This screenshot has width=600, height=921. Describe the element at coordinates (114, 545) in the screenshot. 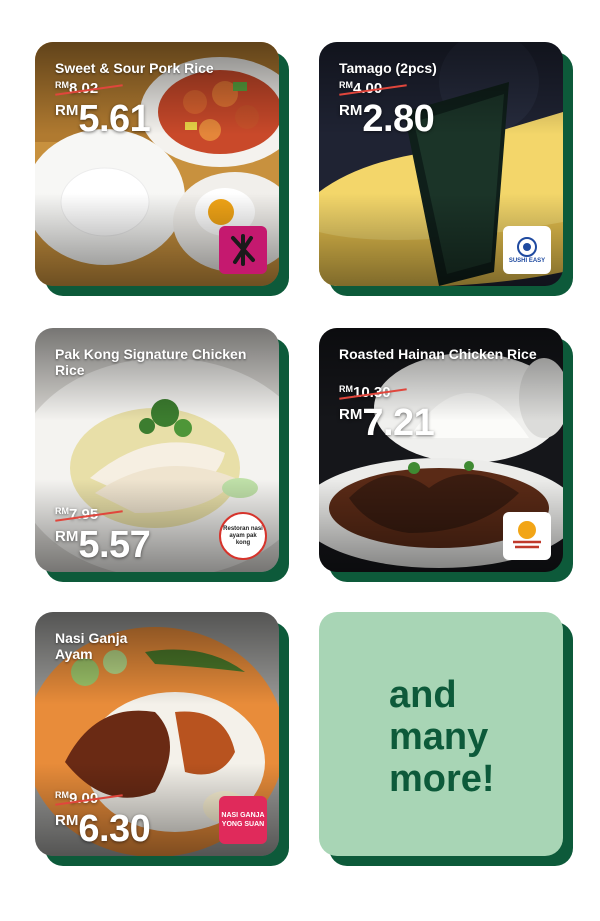

I see `discounted-price-value: 5.57` at that location.